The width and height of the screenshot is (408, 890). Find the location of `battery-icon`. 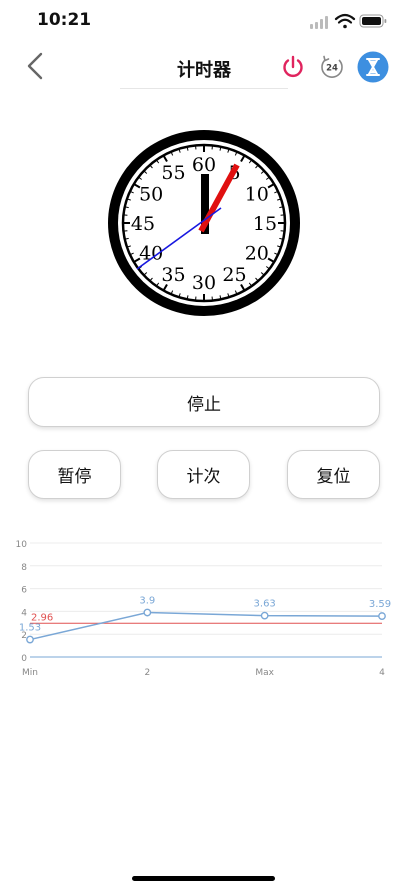

battery-icon is located at coordinates (373, 21).